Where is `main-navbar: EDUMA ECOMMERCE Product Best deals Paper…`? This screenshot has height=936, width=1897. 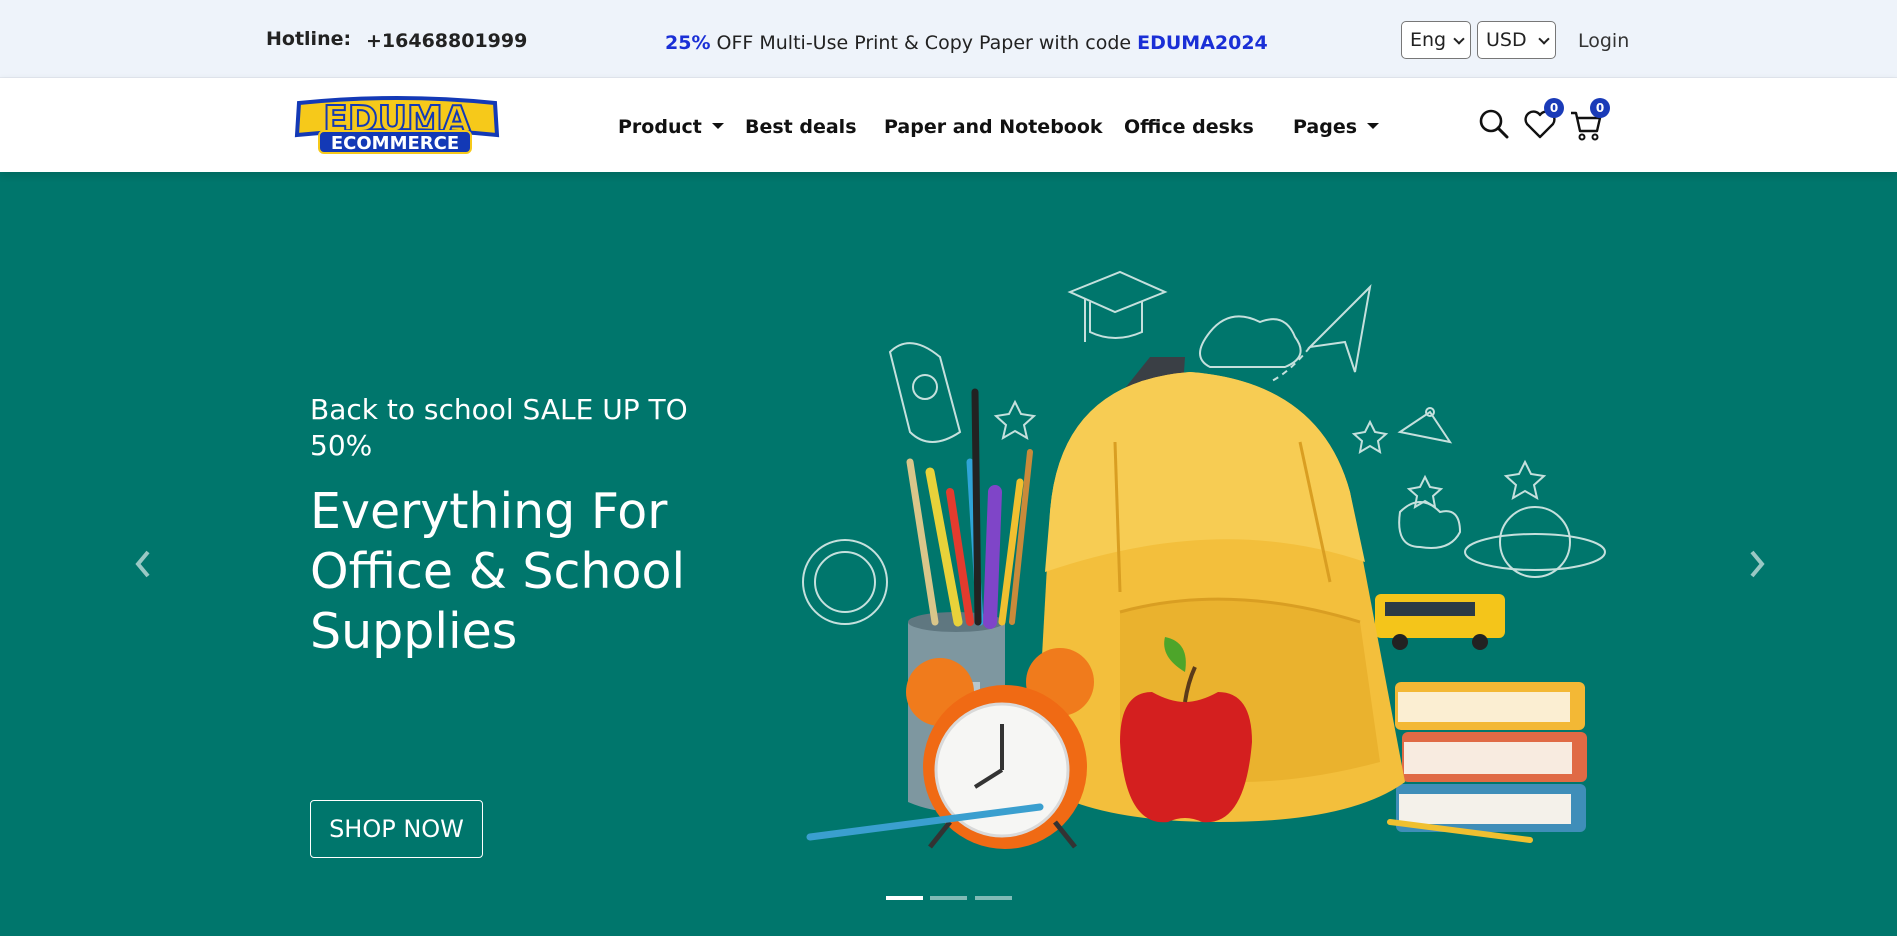
main-navbar: EDUMA ECOMMERCE Product Best deals Paper… is located at coordinates (948, 125).